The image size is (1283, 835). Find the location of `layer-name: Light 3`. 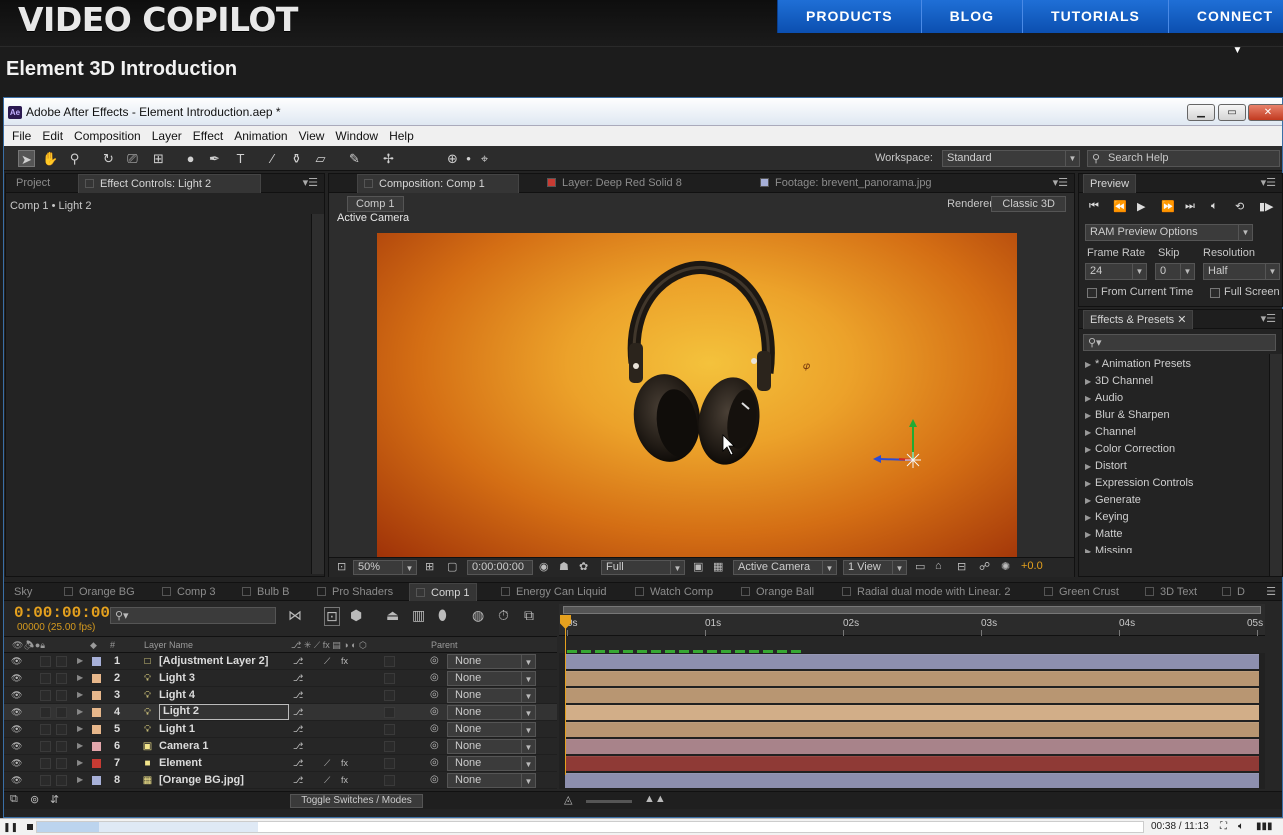

layer-name: Light 3 is located at coordinates (177, 678).